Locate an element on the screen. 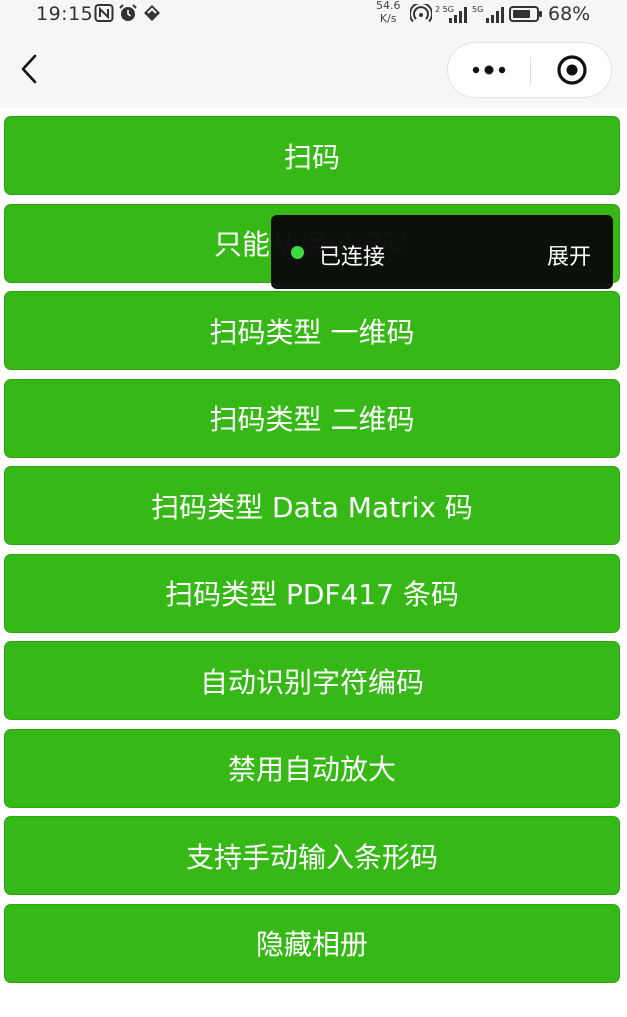 The height and width of the screenshot is (1017, 627). mini-program-capsule is located at coordinates (529, 70).